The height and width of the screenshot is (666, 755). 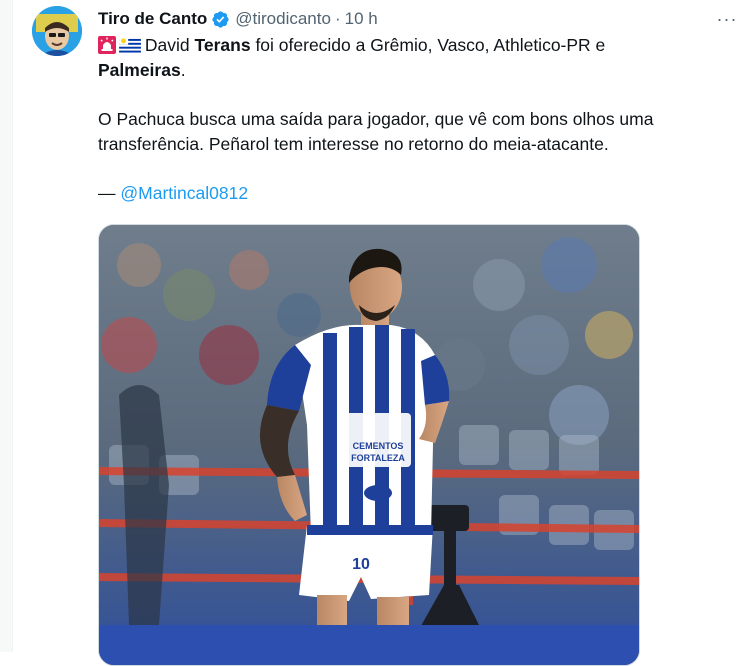 I want to click on avatar-image, so click(x=57, y=31).